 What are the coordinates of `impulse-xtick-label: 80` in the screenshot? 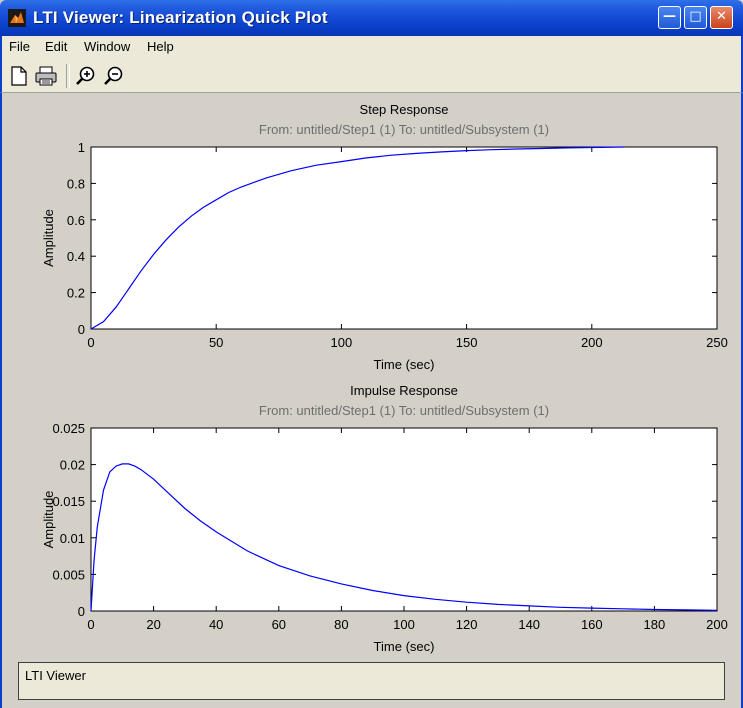 It's located at (341, 624).